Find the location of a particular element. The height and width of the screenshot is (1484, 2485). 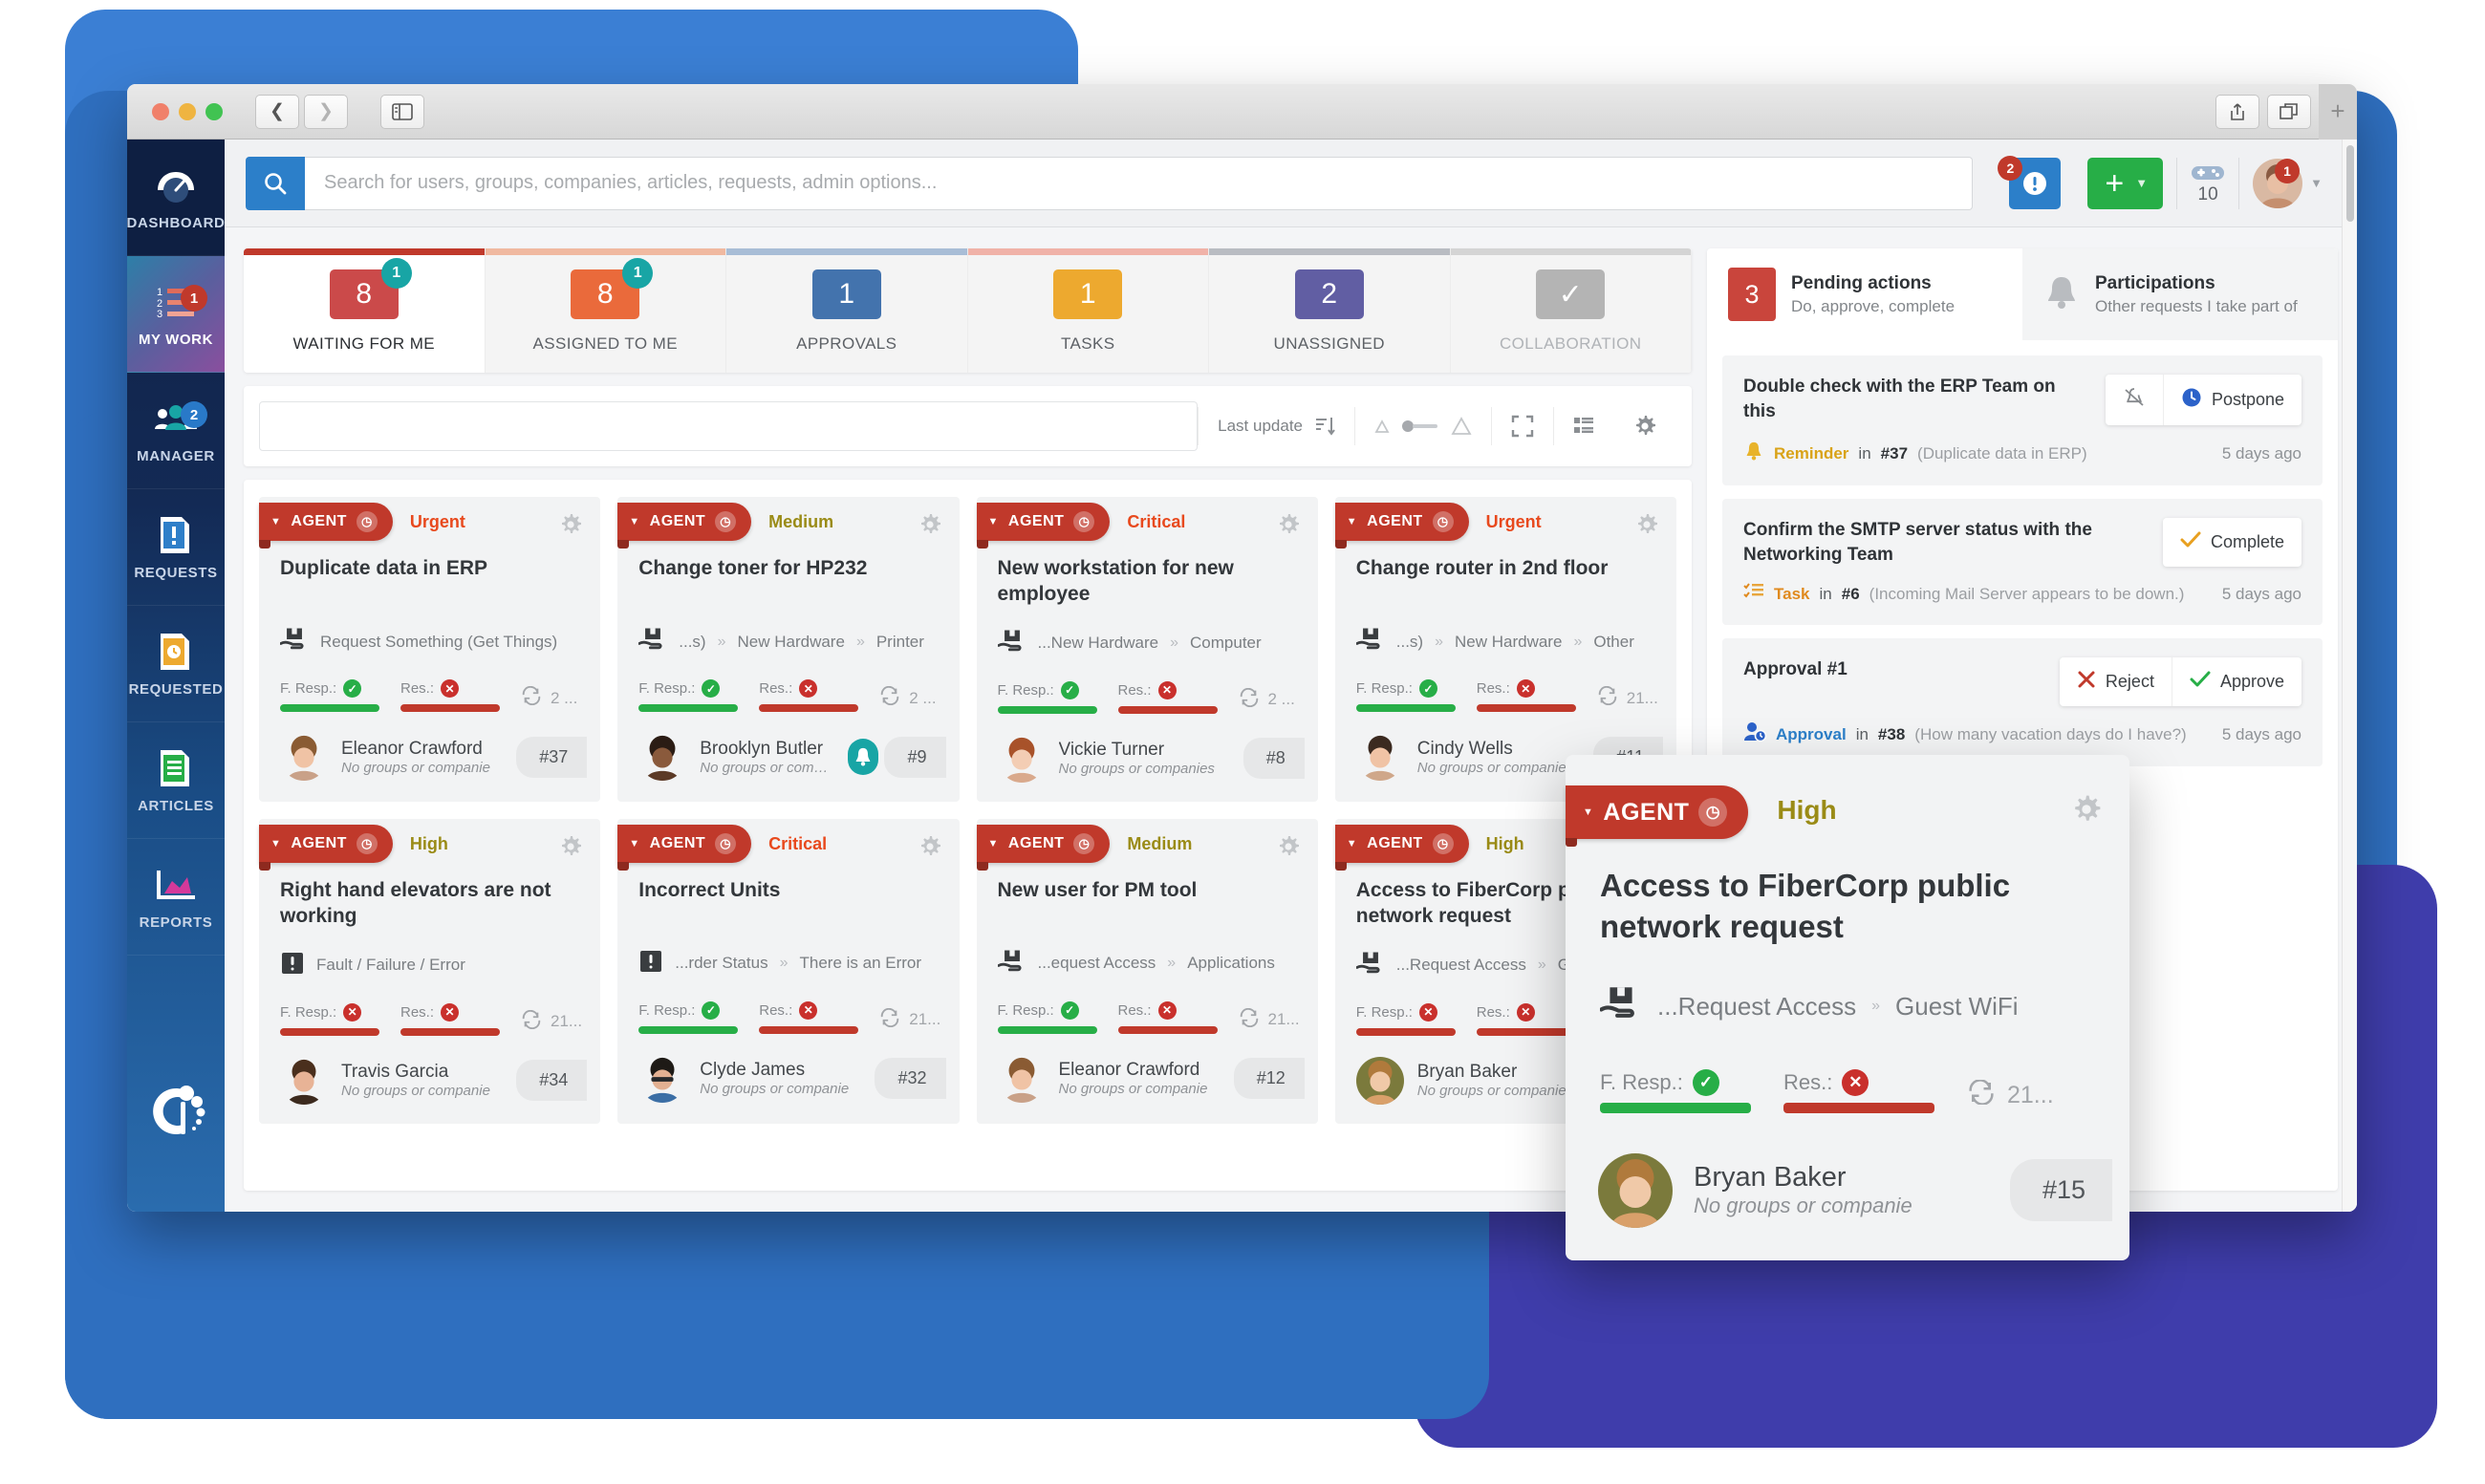

tab-tasks: 1 TASKS is located at coordinates (1088, 311).